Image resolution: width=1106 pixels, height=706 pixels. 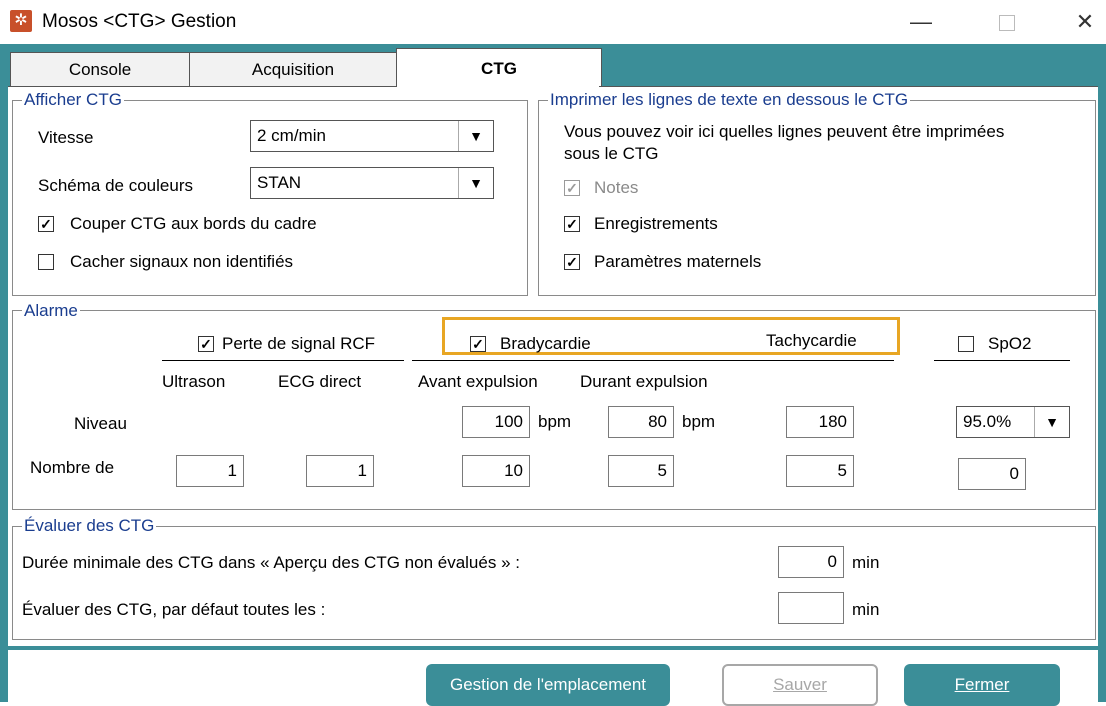 What do you see at coordinates (115, 185) in the screenshot?
I see `schema-label: Schéma de couleurs` at bounding box center [115, 185].